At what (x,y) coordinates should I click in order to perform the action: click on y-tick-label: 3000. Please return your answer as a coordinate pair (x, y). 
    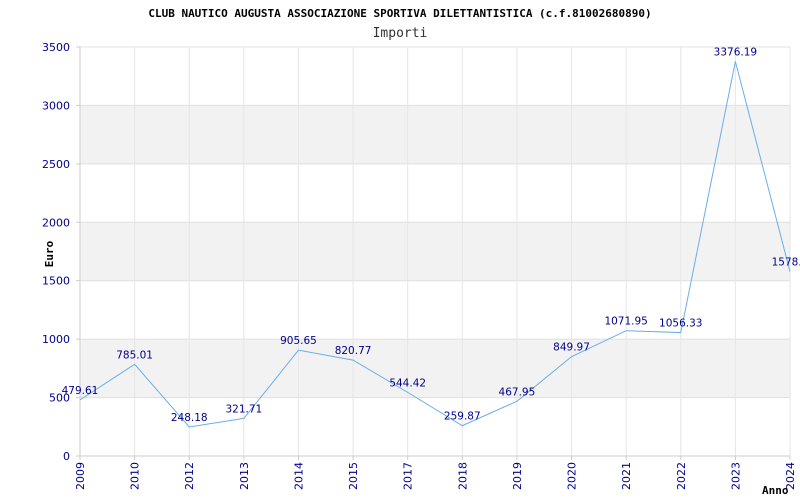
    Looking at the image, I should click on (56, 105).